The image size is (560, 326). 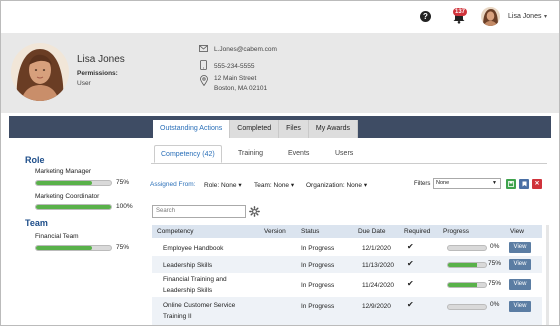 What do you see at coordinates (294, 129) in the screenshot?
I see `tab-files: Files` at bounding box center [294, 129].